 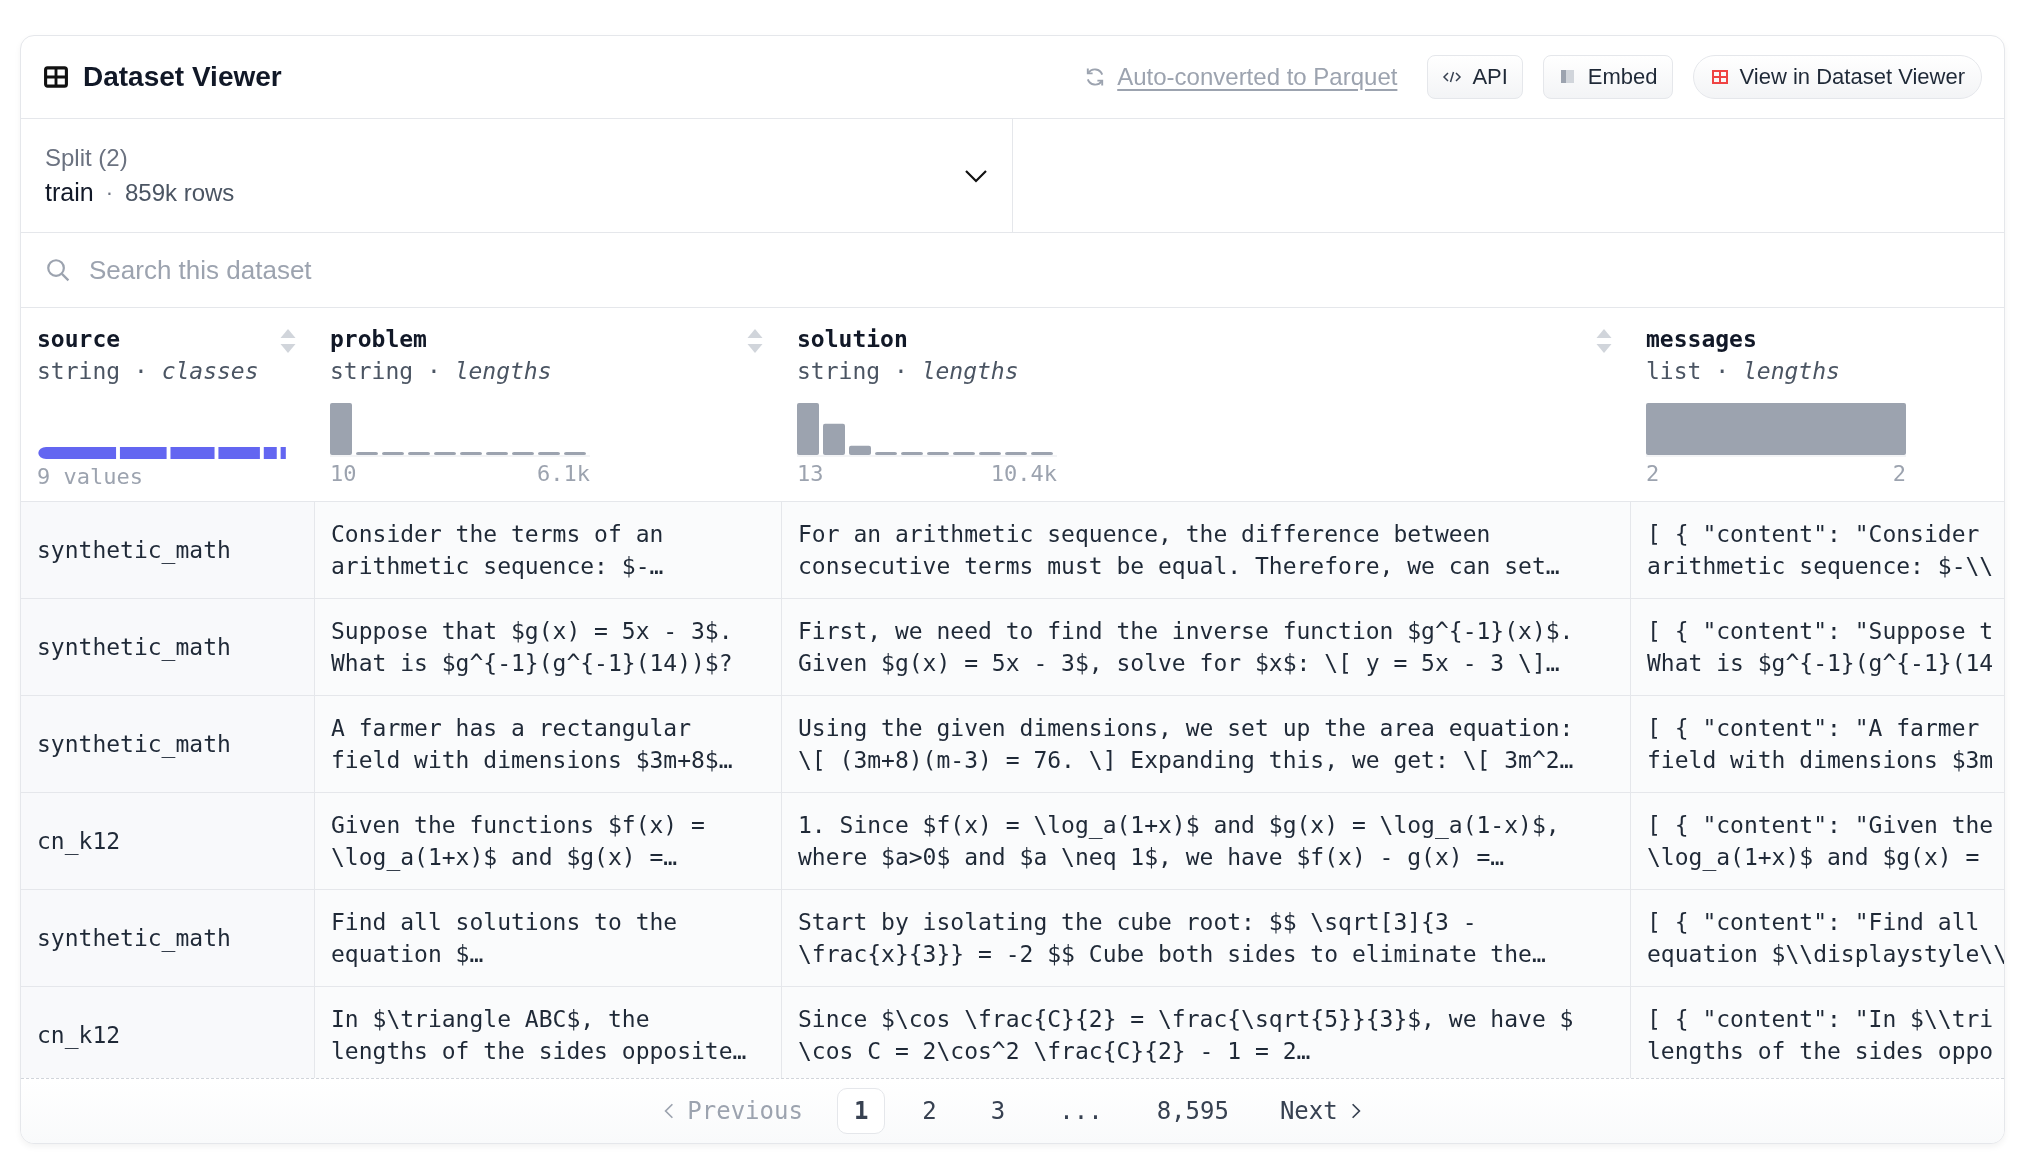 I want to click on chevron-down-icon, so click(x=976, y=175).